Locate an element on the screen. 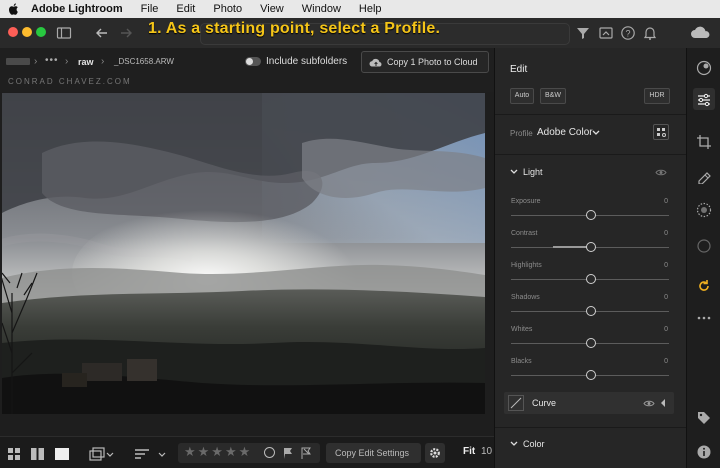 This screenshot has height=468, width=720. tag-icon is located at coordinates (704, 418).